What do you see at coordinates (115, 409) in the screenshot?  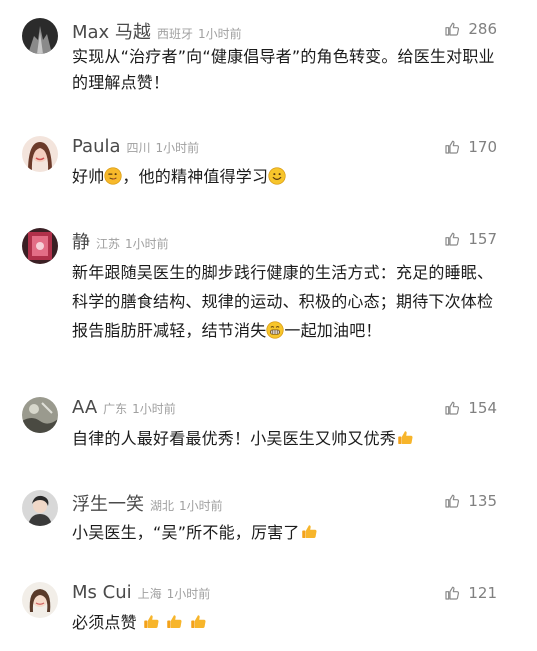 I see `commenter-location: 广东` at bounding box center [115, 409].